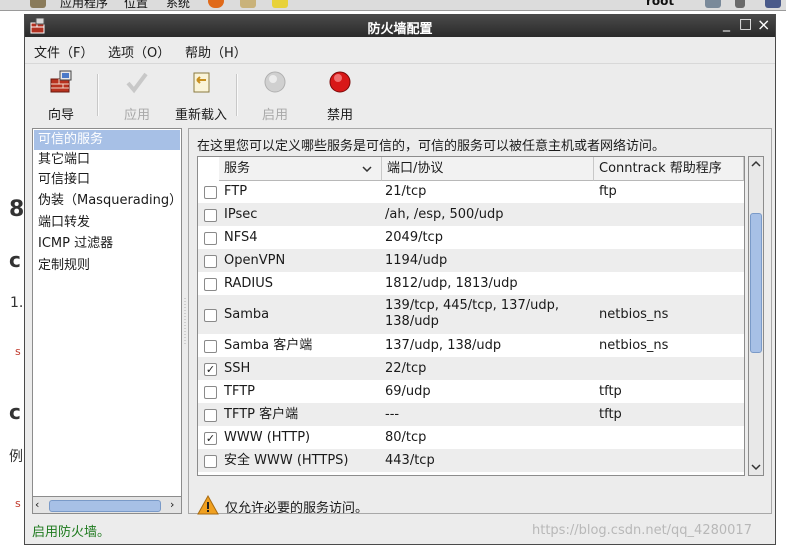 This screenshot has width=786, height=549. I want to click on firefox-icon, so click(216, 4).